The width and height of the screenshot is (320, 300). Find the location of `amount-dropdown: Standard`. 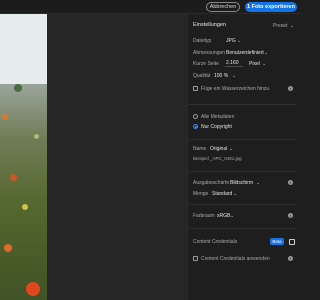

amount-dropdown: Standard is located at coordinates (222, 194).